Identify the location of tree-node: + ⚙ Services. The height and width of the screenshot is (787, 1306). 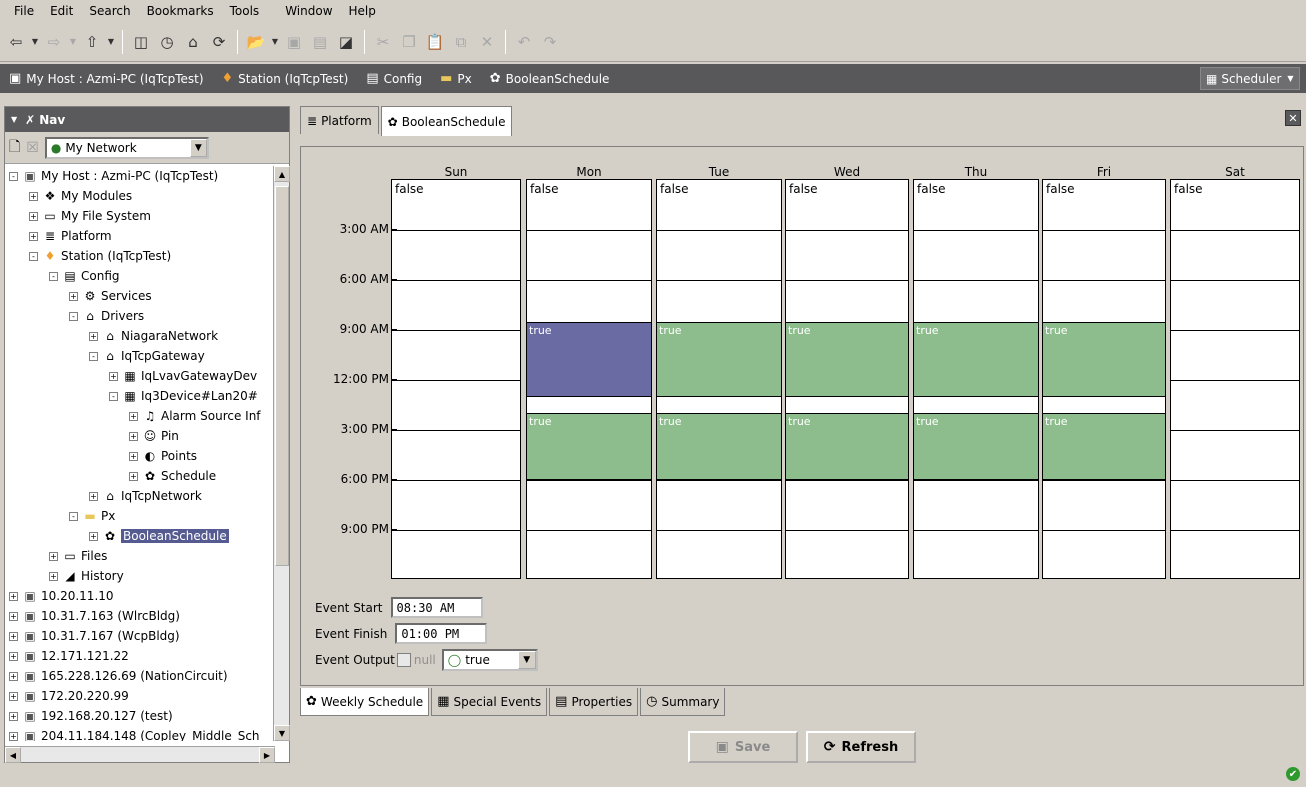
(110, 296).